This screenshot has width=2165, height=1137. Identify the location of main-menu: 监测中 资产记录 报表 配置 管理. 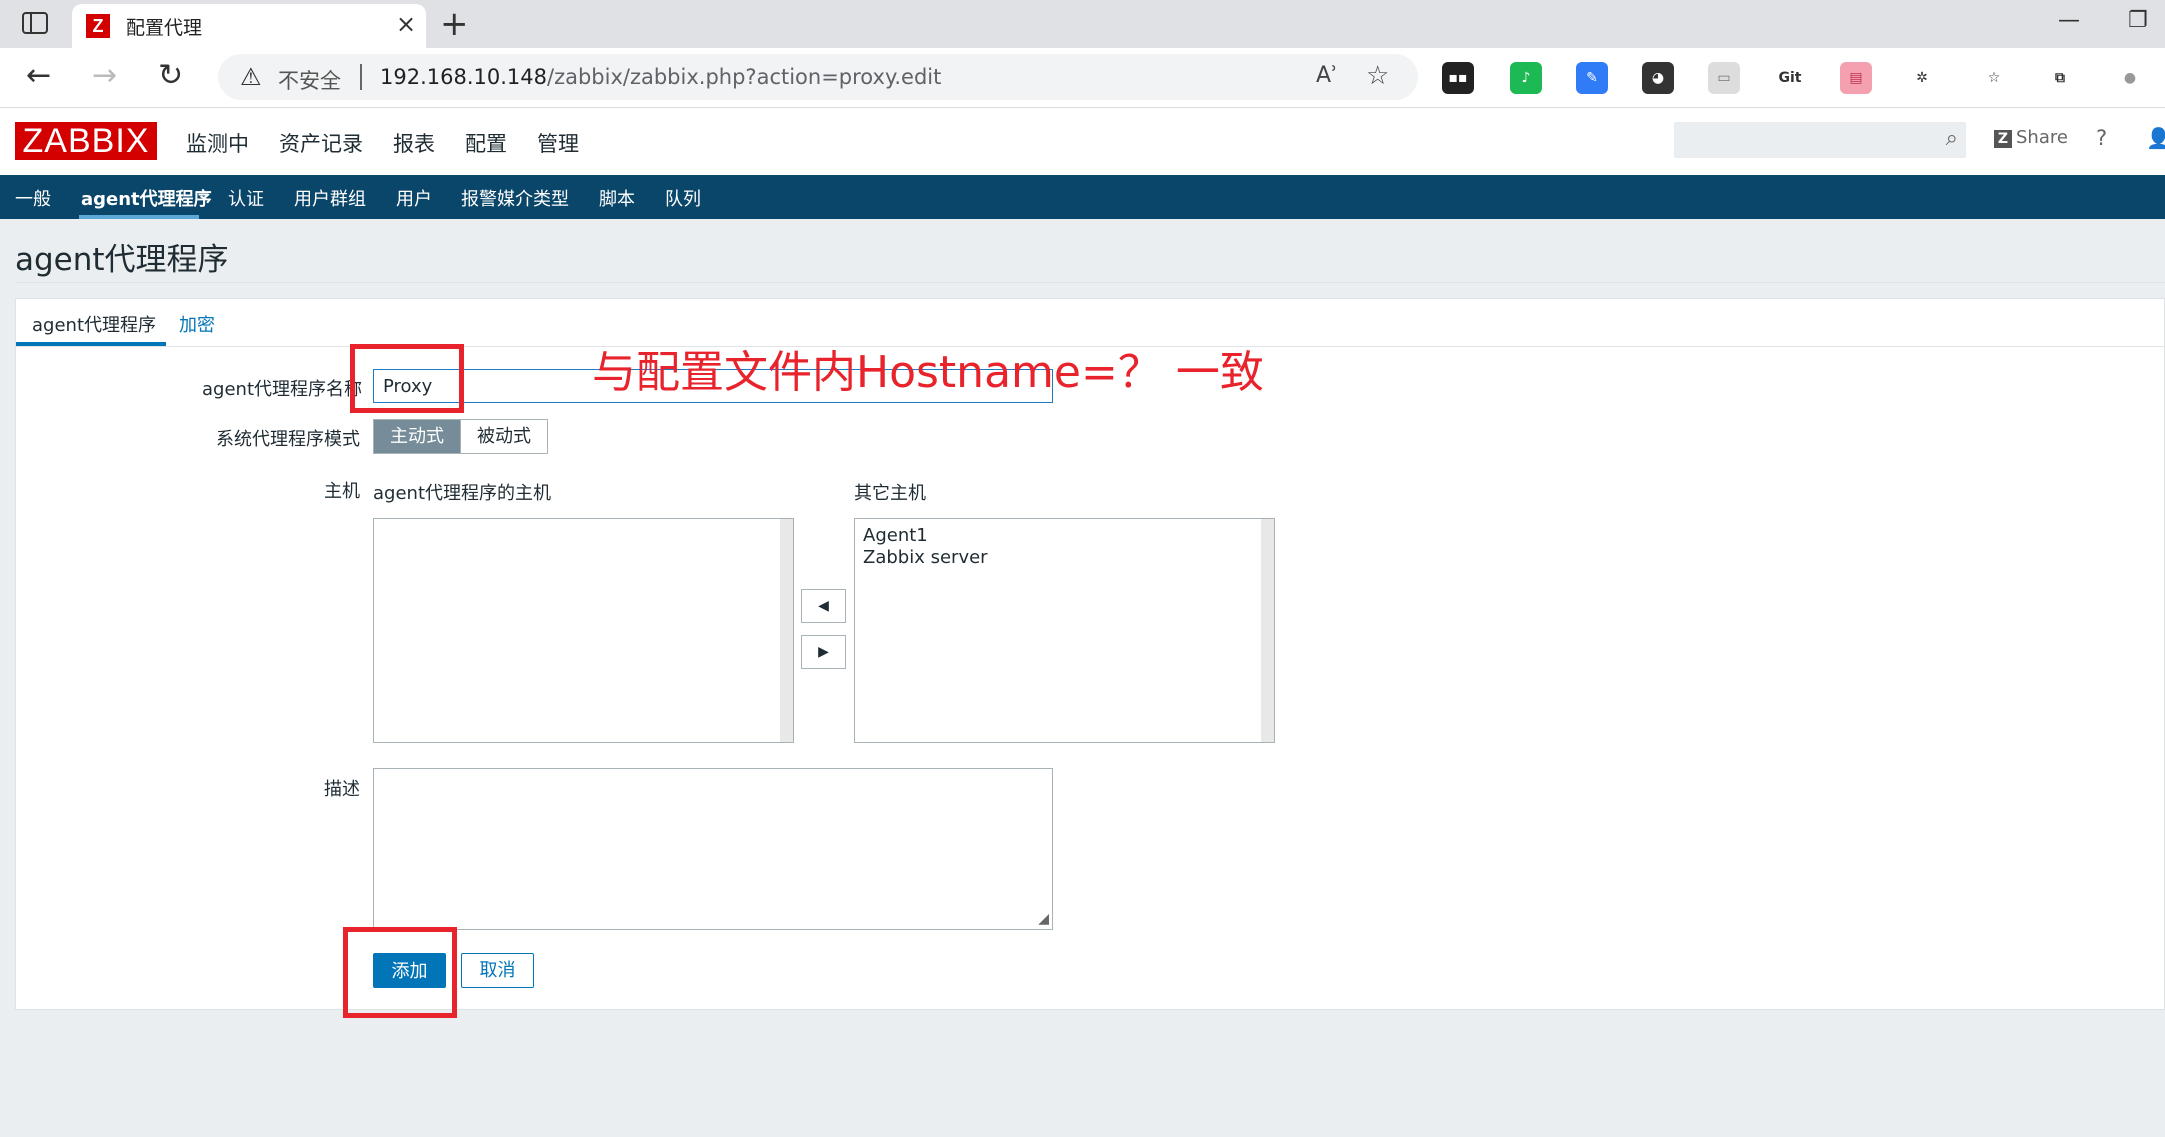
(397, 156).